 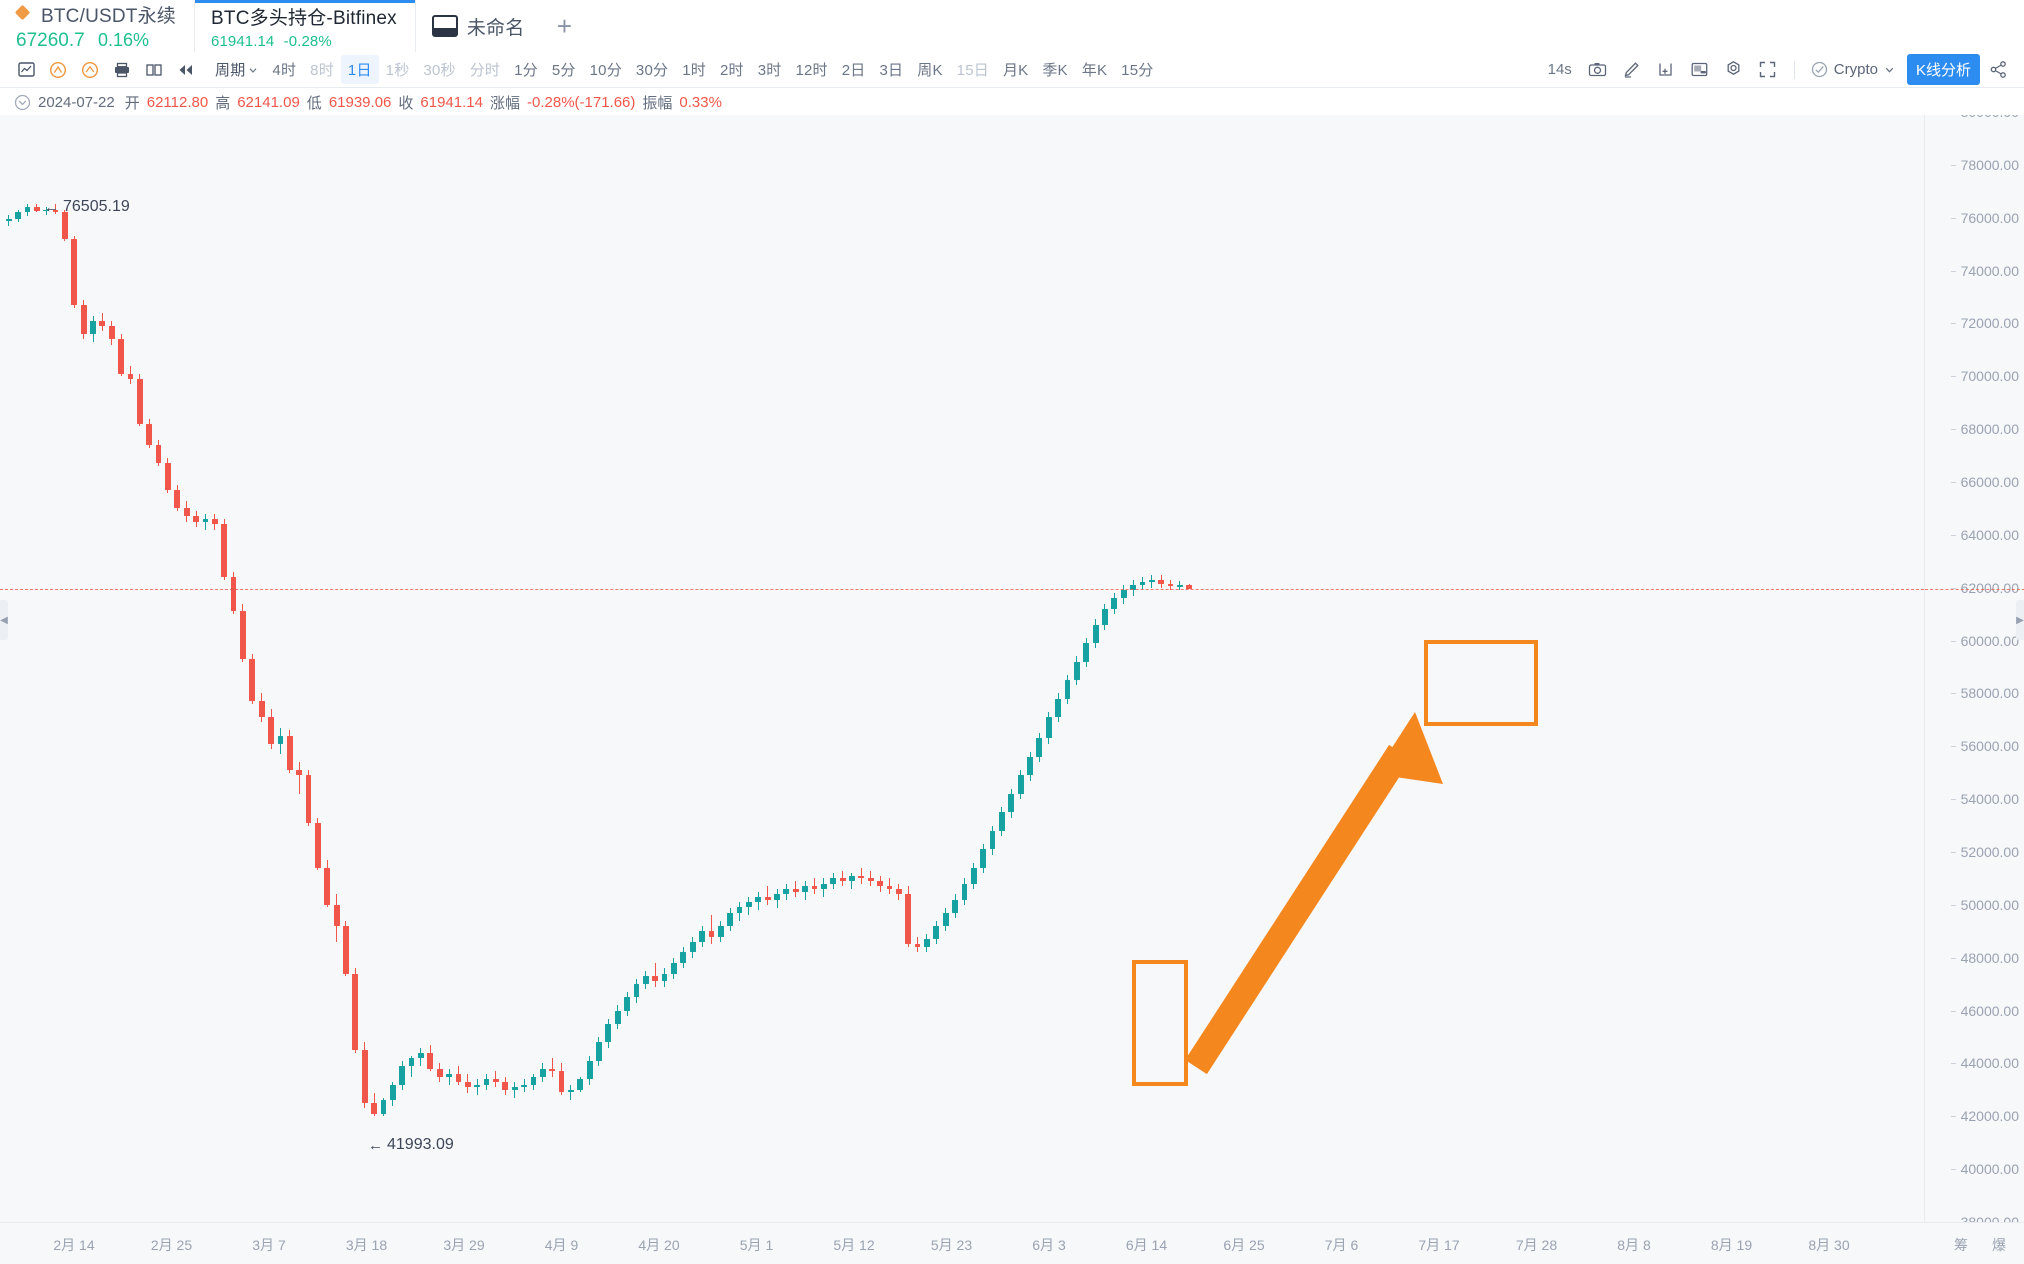 What do you see at coordinates (398, 69) in the screenshot?
I see `period-1s: 1秒` at bounding box center [398, 69].